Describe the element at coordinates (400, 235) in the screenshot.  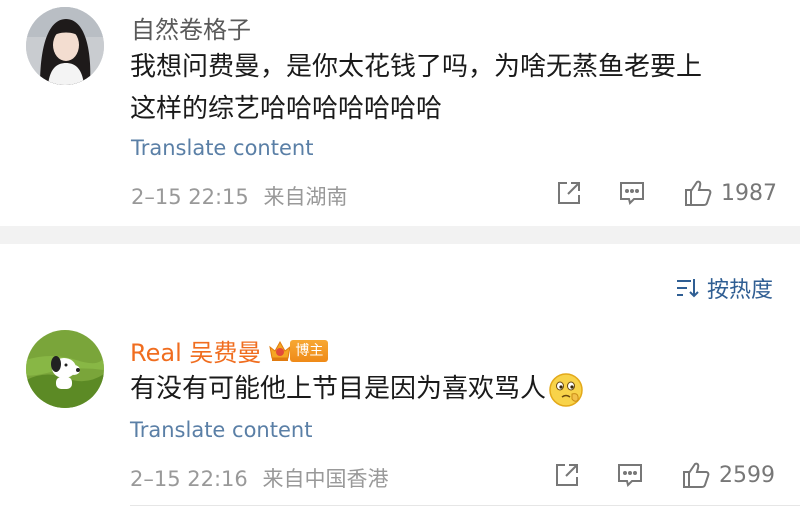
I see `section-divider` at that location.